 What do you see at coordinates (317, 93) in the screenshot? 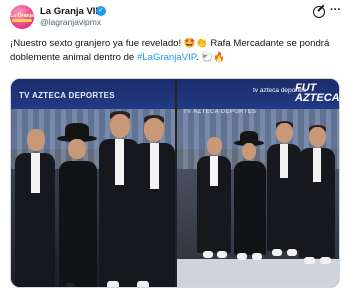
I see `right-brand-big: FUT AZTECA` at bounding box center [317, 93].